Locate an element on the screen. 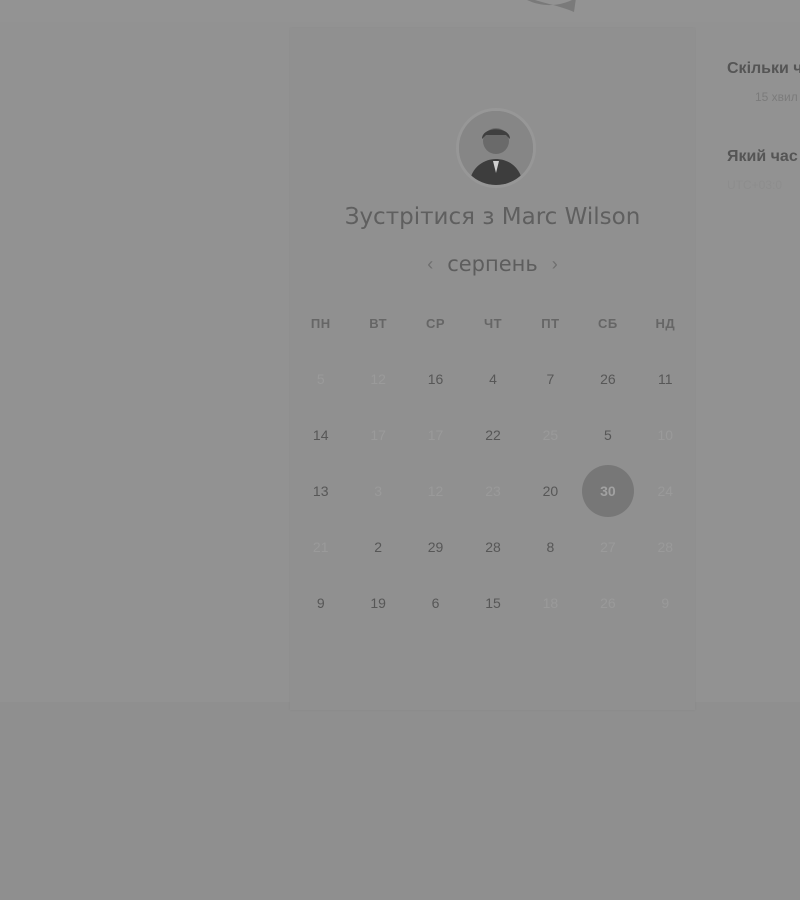 This screenshot has width=800, height=900. calendar-day: 29 is located at coordinates (435, 547).